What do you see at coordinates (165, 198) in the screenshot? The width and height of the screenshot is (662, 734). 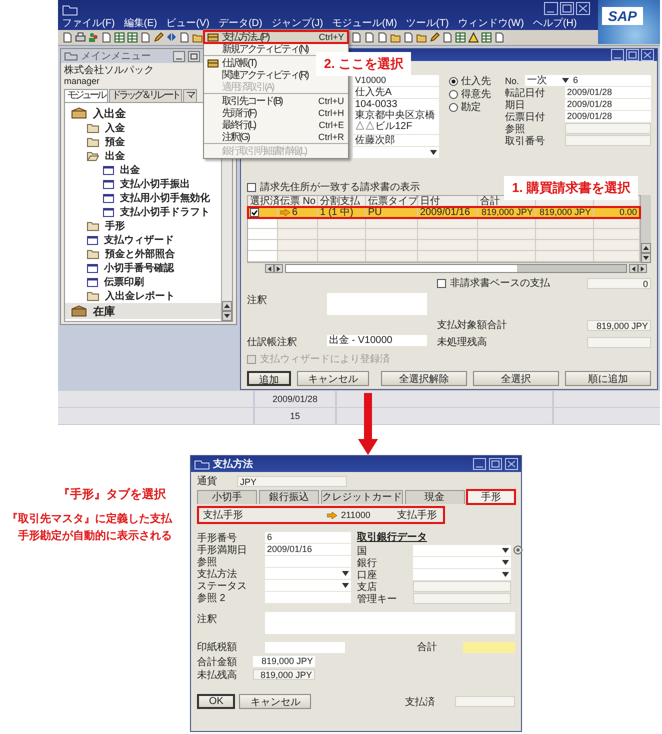 I see `tree-item: 支払用小切手無効化` at bounding box center [165, 198].